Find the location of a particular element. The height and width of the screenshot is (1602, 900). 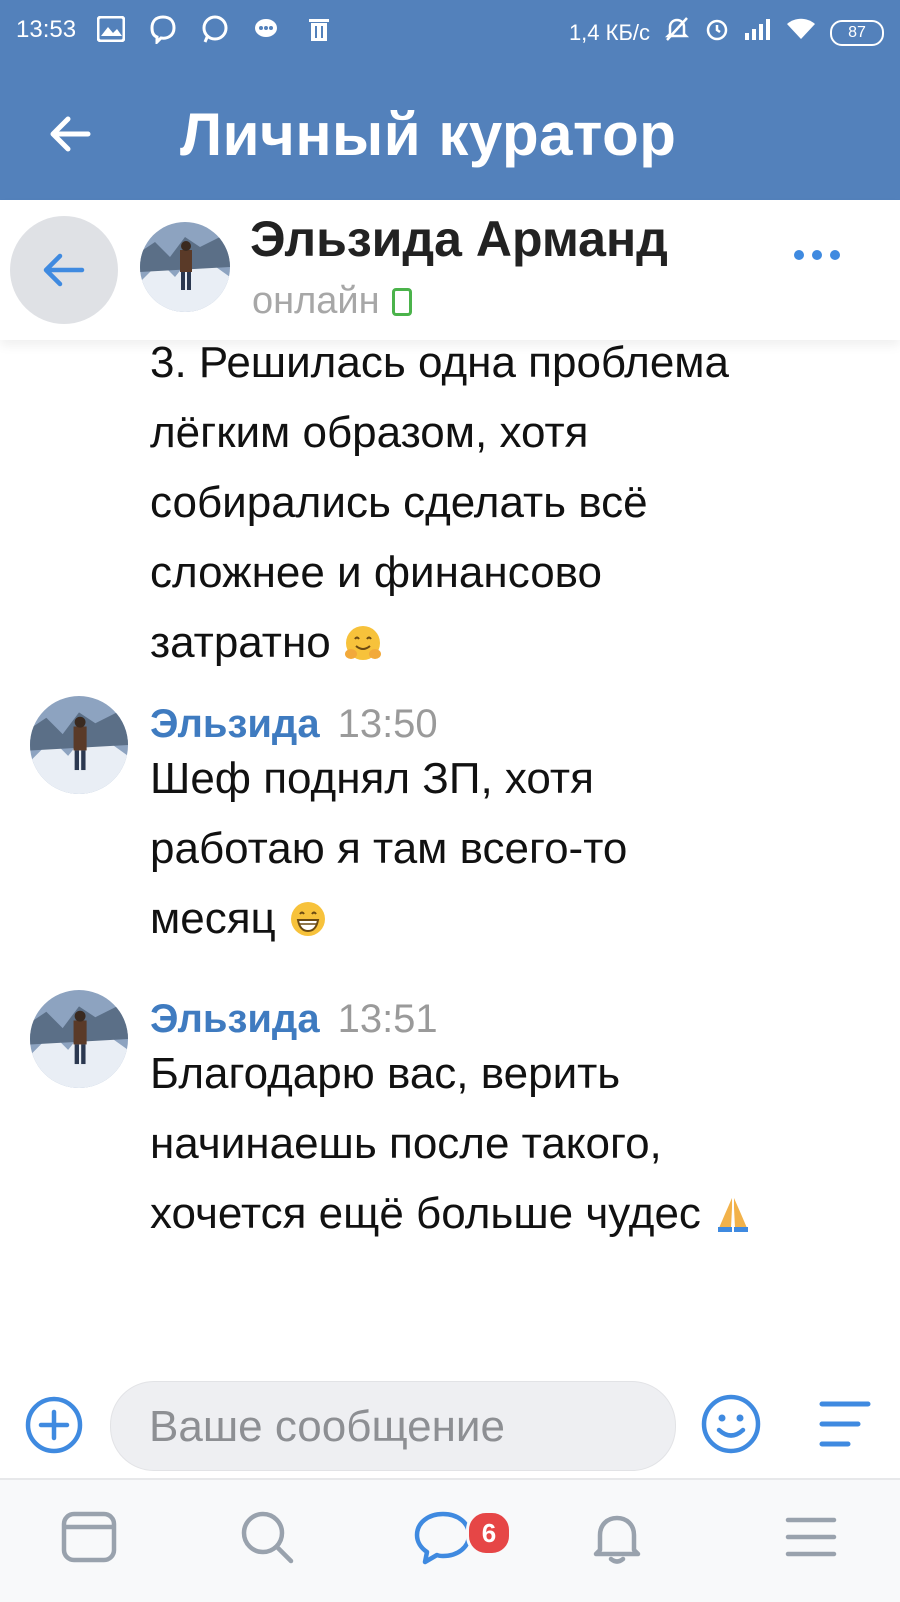

attach-plus-icon is located at coordinates (54, 1427).